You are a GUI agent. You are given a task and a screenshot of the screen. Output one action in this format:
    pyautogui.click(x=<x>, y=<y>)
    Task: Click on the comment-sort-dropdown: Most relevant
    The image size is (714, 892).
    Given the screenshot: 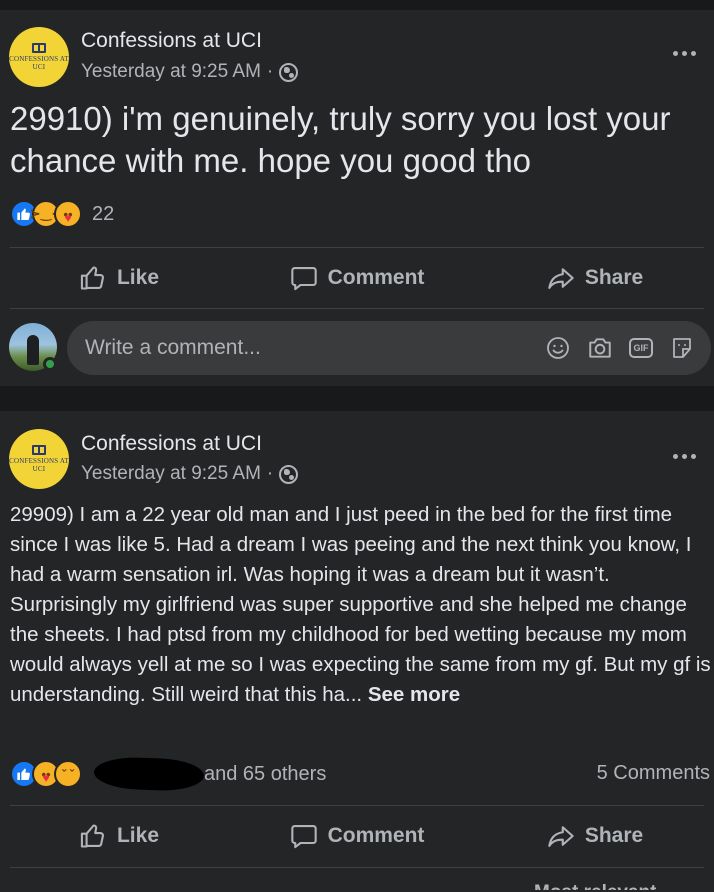 What is the action you would take?
    pyautogui.click(x=595, y=883)
    